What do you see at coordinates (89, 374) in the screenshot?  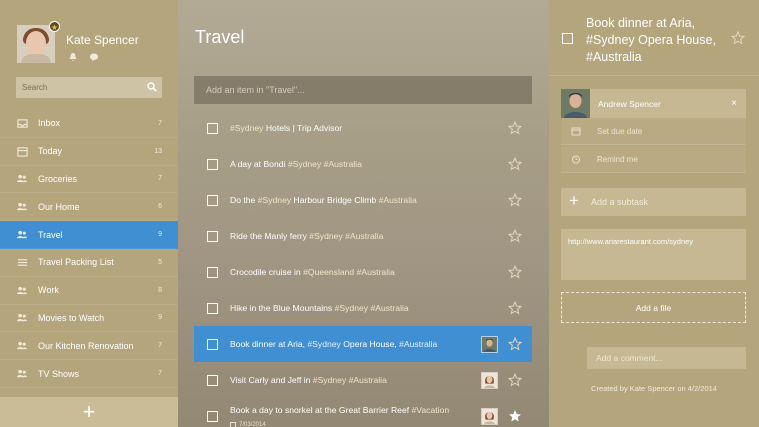 I see `sidebar-item-tv-shows: TV Shows 7` at bounding box center [89, 374].